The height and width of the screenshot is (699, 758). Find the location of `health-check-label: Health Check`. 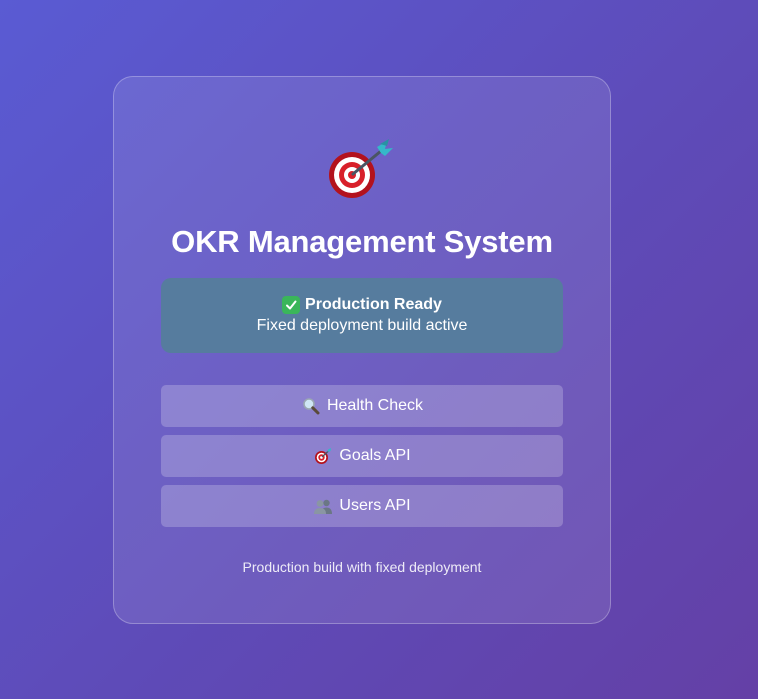

health-check-label: Health Check is located at coordinates (375, 406).